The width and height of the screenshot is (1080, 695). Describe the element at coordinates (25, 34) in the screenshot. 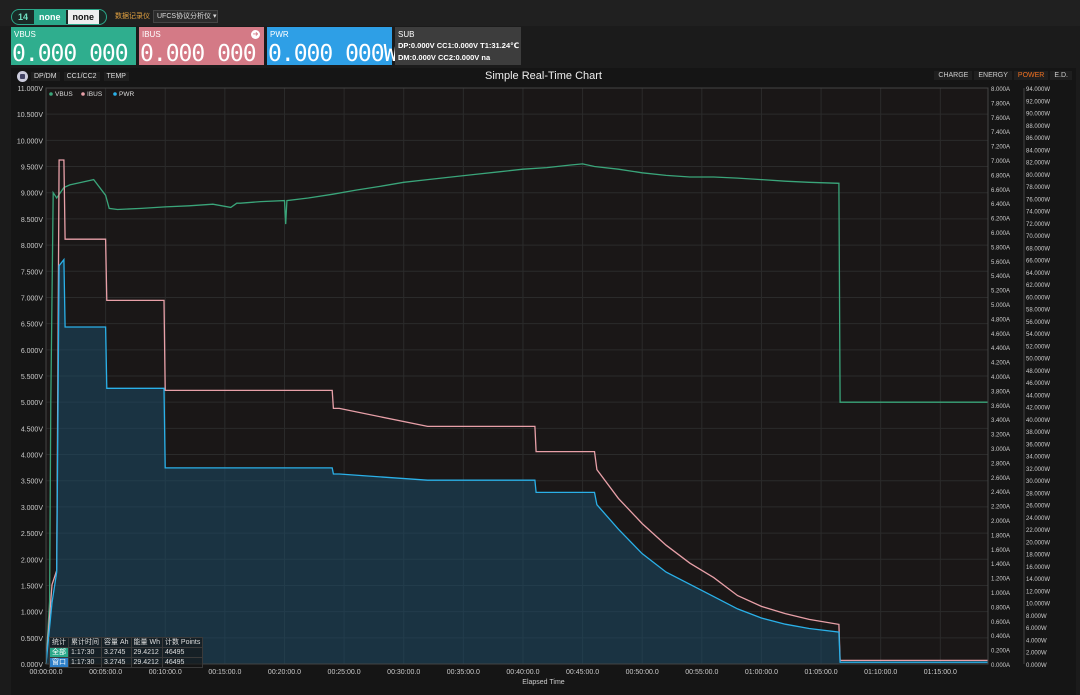

I see `vbus-label: VBUS` at that location.